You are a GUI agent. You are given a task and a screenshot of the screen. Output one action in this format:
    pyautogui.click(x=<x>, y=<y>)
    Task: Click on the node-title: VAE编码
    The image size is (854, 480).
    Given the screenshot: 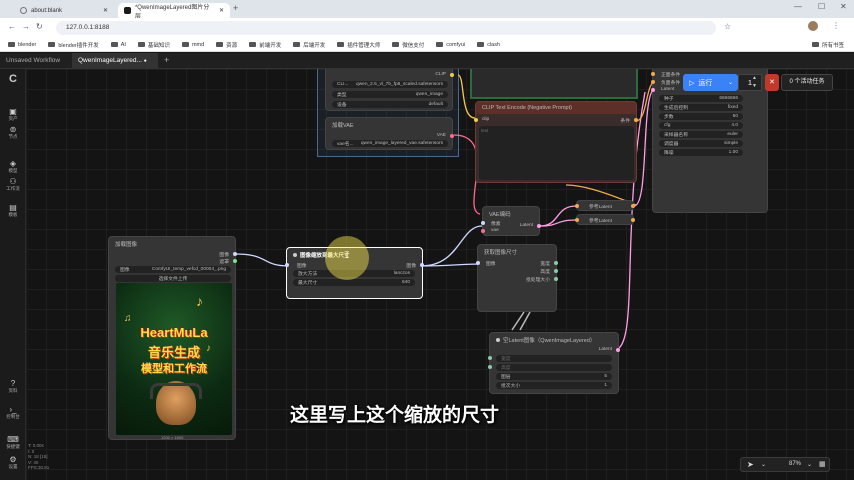 What is the action you would take?
    pyautogui.click(x=500, y=215)
    